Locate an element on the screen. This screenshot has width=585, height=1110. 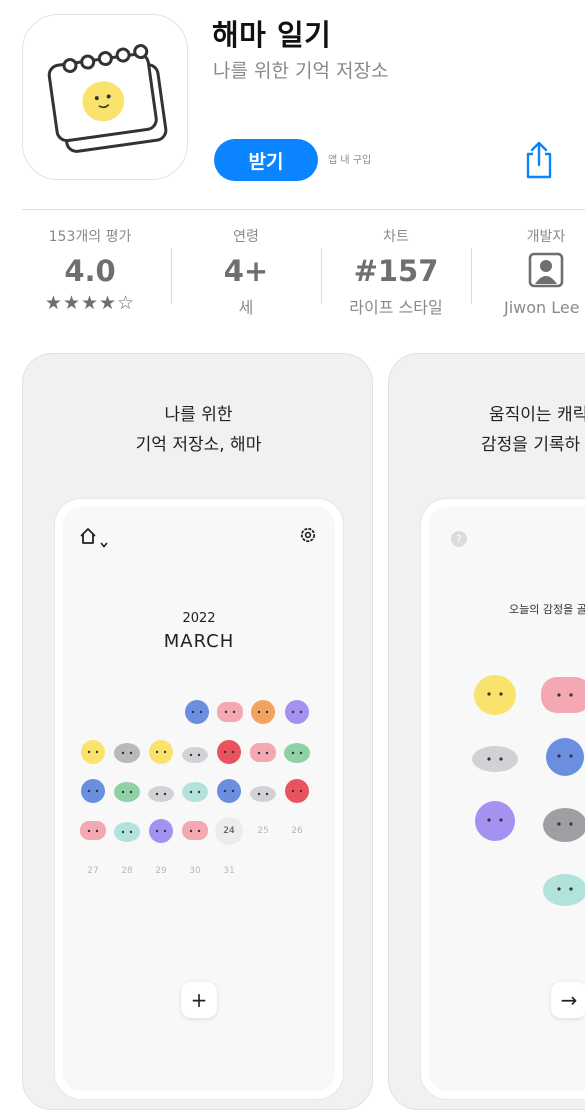
calendar-day: 28 is located at coordinates (127, 871).